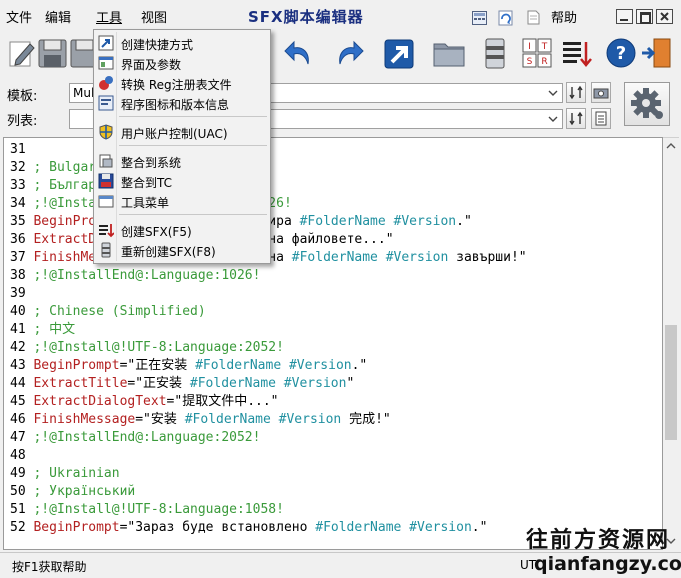  Describe the element at coordinates (106, 83) in the screenshot. I see `registry-icon` at that location.